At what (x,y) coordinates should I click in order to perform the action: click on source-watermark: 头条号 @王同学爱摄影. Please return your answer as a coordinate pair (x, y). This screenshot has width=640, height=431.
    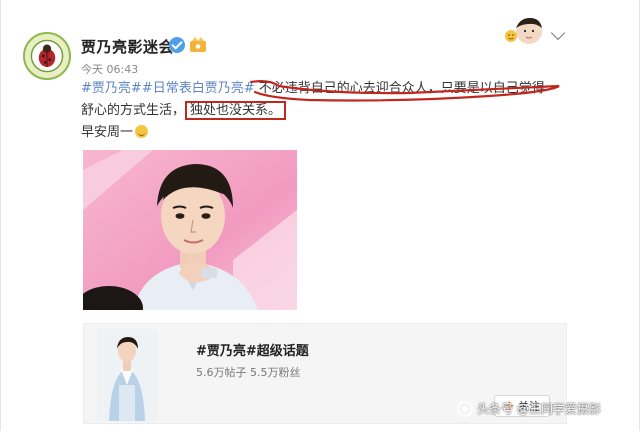
    Looking at the image, I should click on (529, 408).